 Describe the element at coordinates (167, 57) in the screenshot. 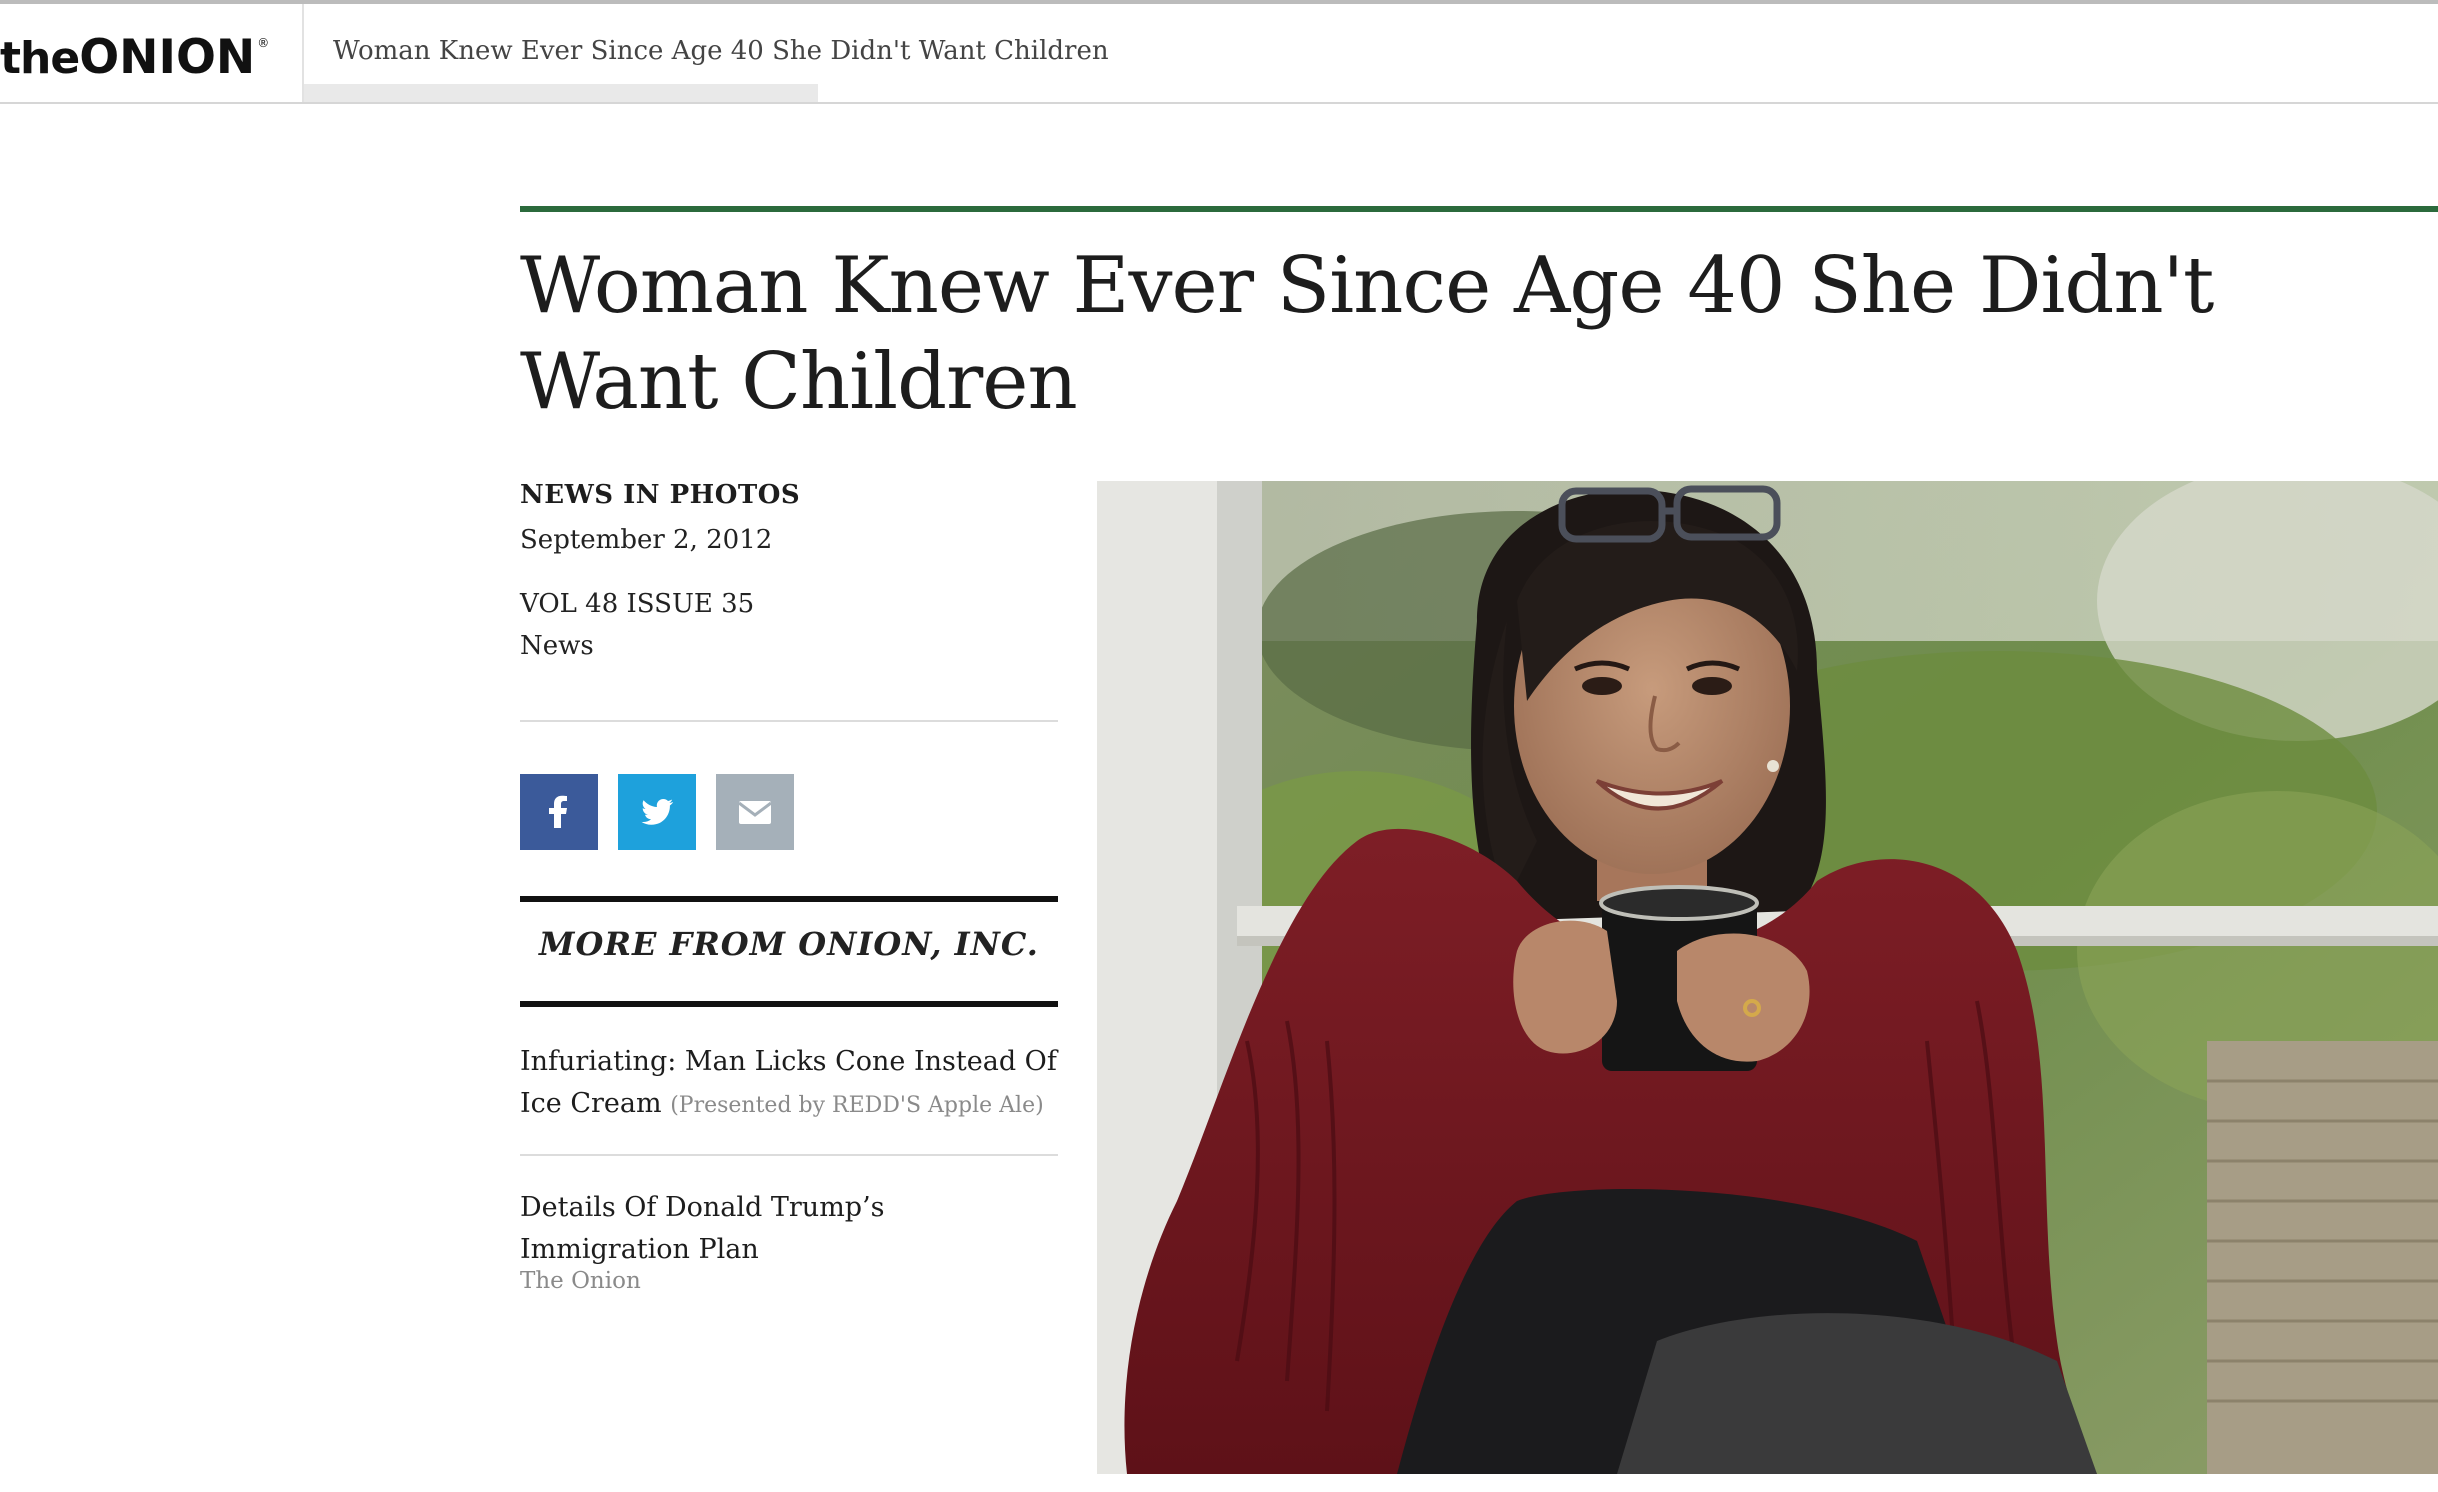

I see `logo-onion-text: ONION` at that location.